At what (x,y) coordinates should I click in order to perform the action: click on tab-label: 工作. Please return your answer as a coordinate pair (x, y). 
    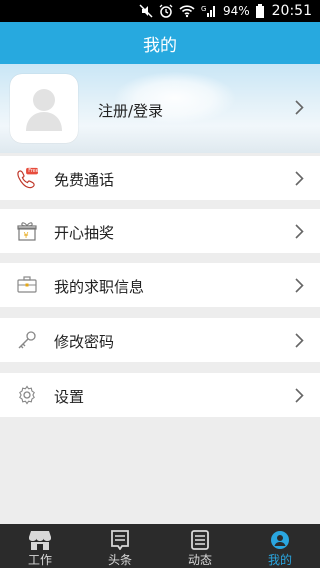
    Looking at the image, I should click on (39, 560).